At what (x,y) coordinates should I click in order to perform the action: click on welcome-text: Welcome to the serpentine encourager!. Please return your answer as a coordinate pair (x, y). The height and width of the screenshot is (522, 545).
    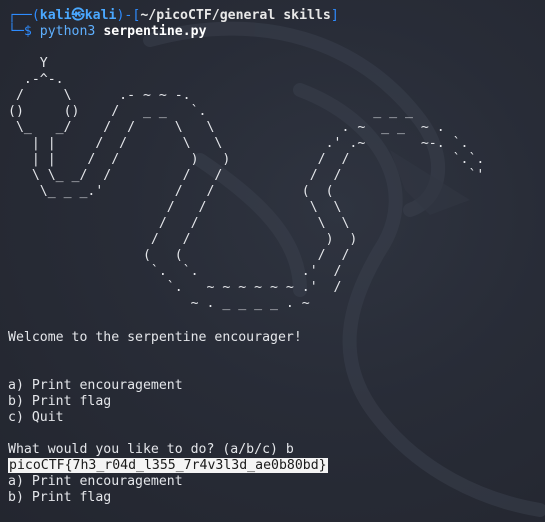
    Looking at the image, I should click on (155, 337).